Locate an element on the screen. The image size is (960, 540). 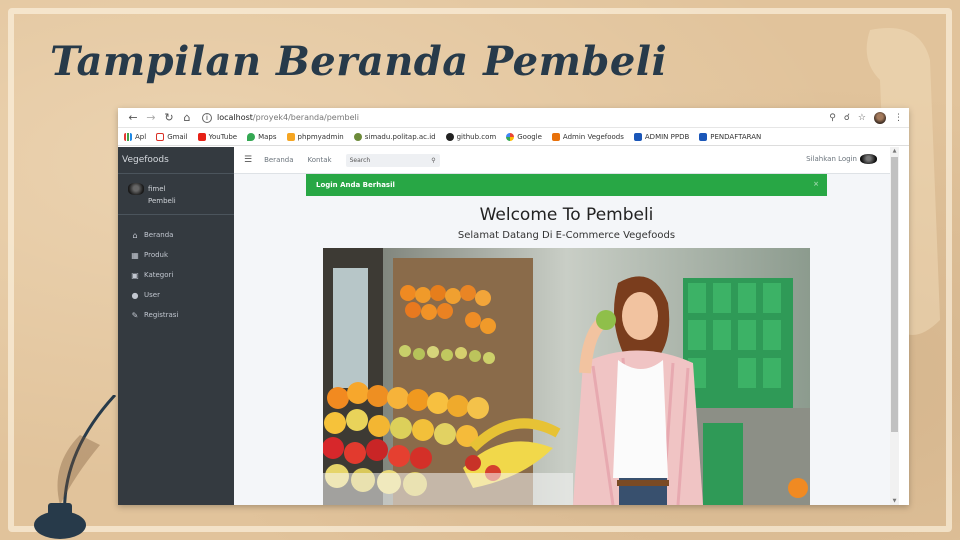
page-title: Welcome To Pembeli is located at coordinates (566, 215).